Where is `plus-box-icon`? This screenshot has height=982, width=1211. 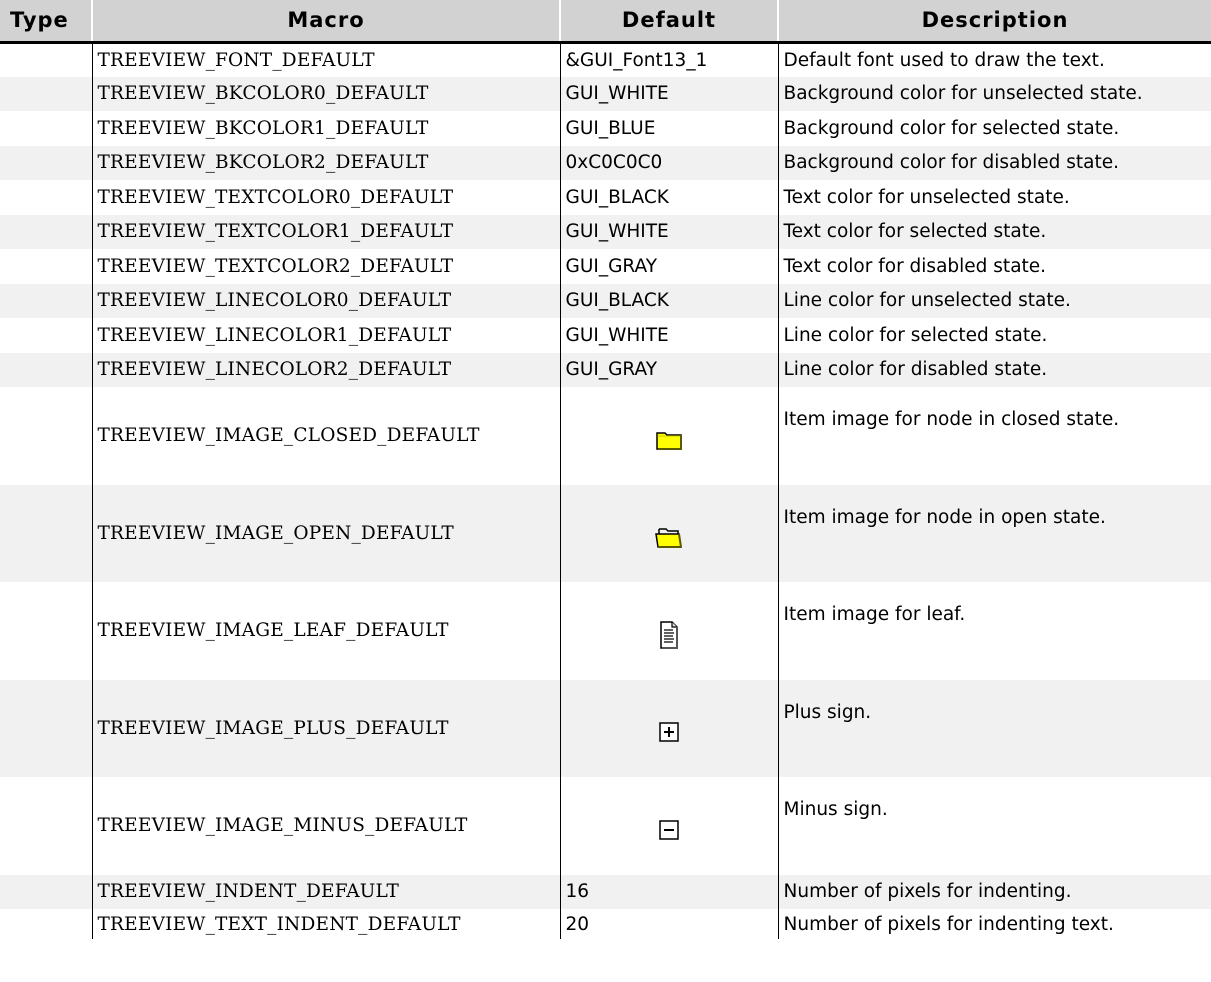
plus-box-icon is located at coordinates (669, 732).